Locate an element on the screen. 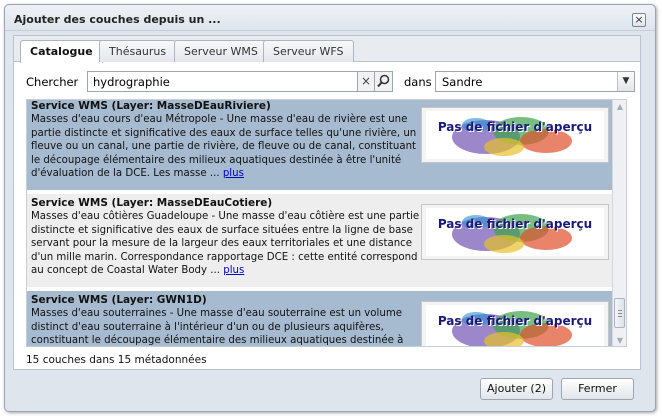 The width and height of the screenshot is (662, 419). catalog-select: Sandre ▼ is located at coordinates (535, 81).